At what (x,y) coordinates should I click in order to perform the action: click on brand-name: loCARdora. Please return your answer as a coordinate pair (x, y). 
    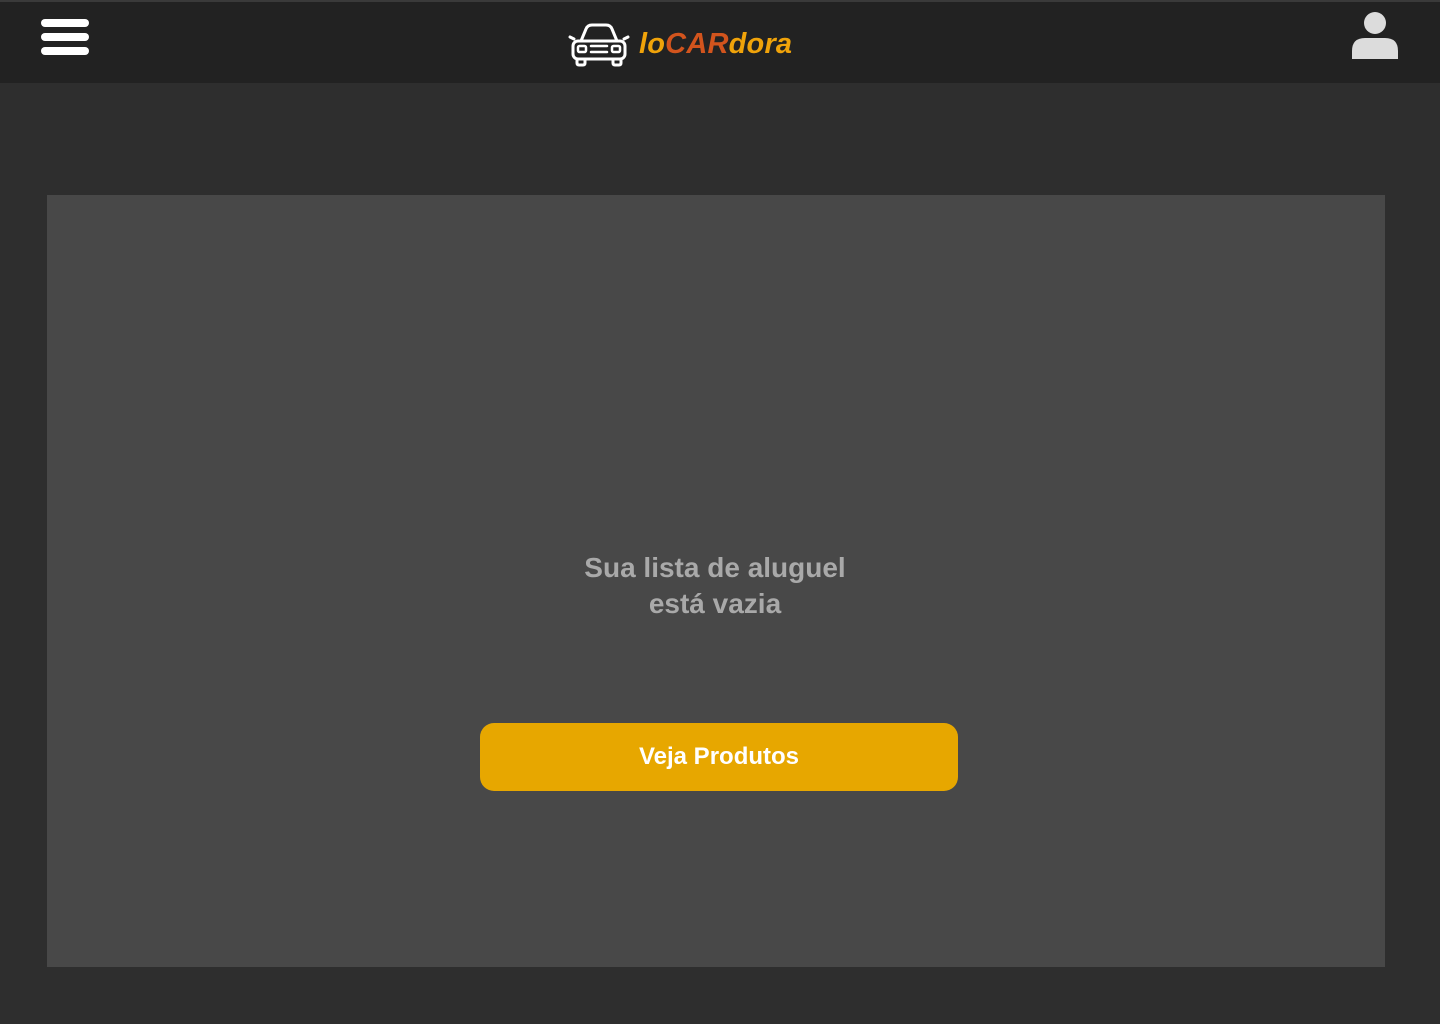
    Looking at the image, I should click on (716, 43).